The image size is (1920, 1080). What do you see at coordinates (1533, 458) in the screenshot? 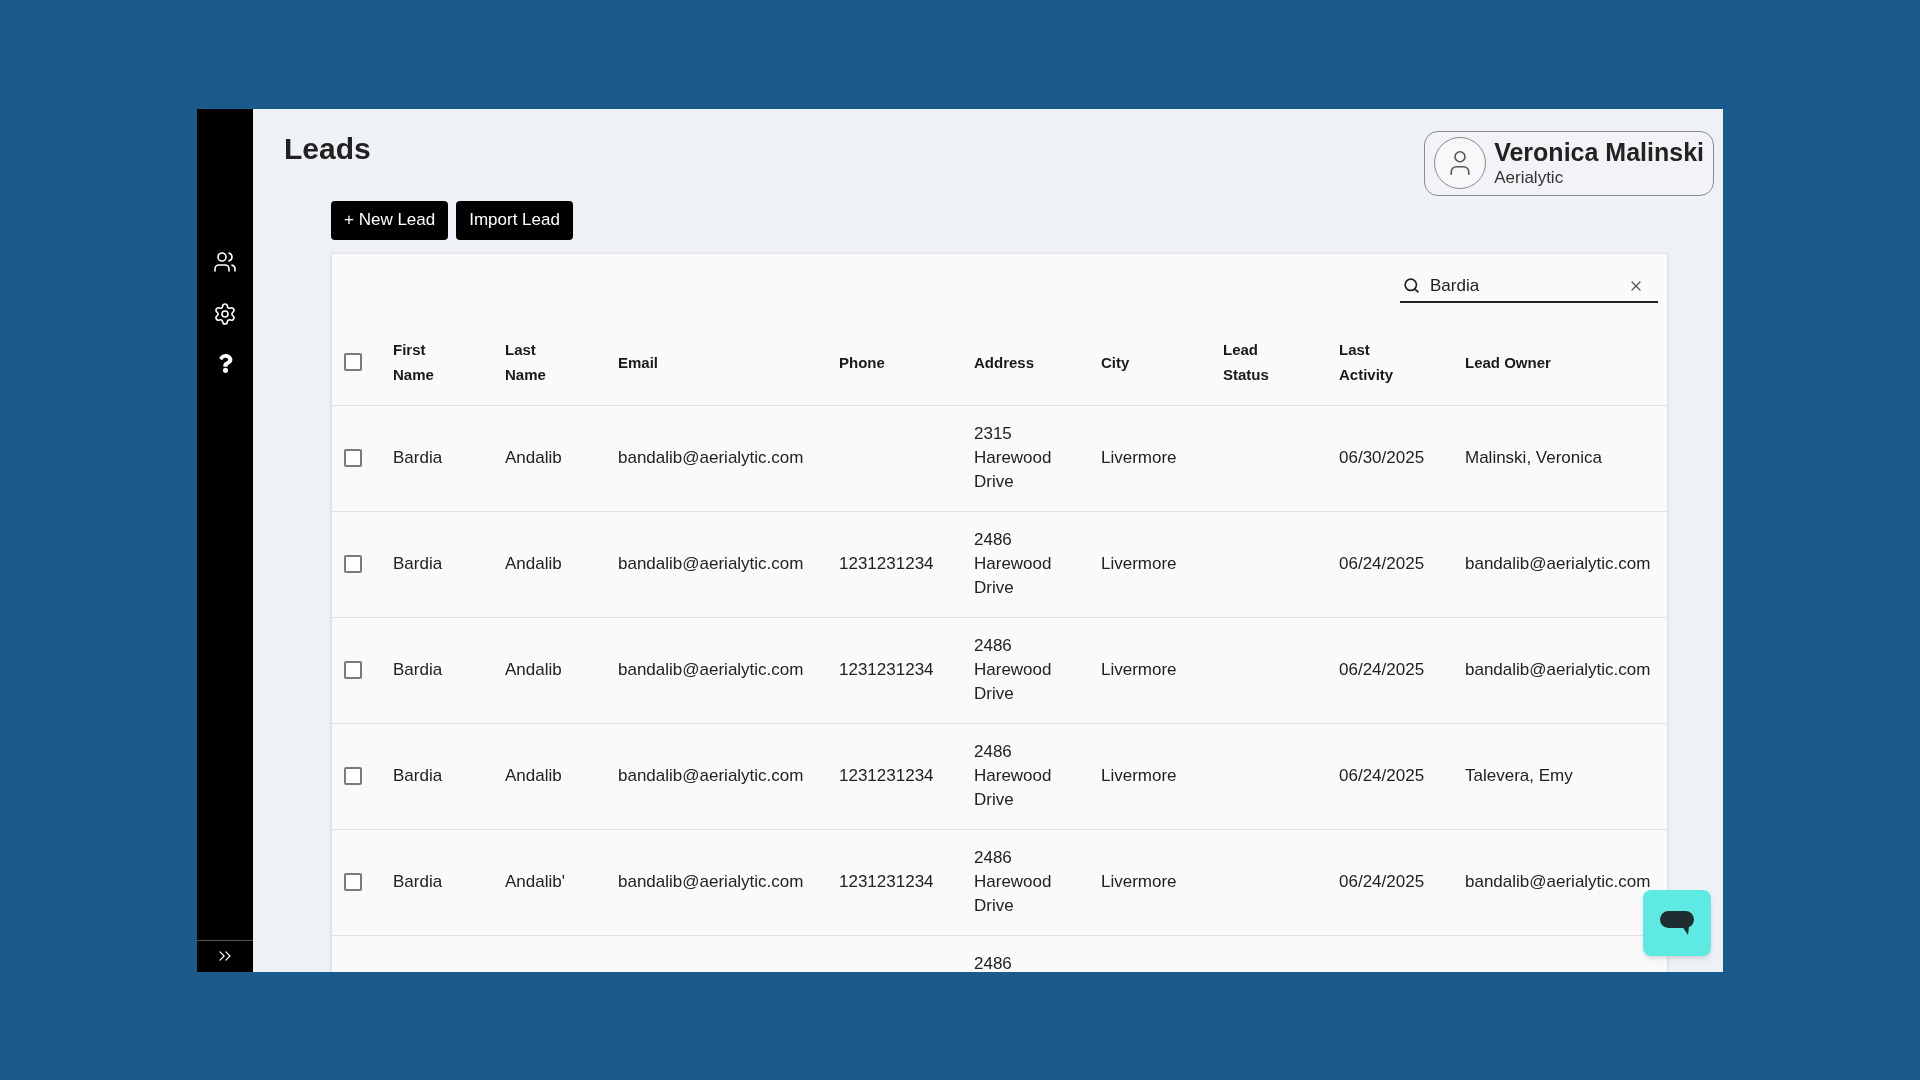
I see `table-cell-text: Malinski, Veronica` at bounding box center [1533, 458].